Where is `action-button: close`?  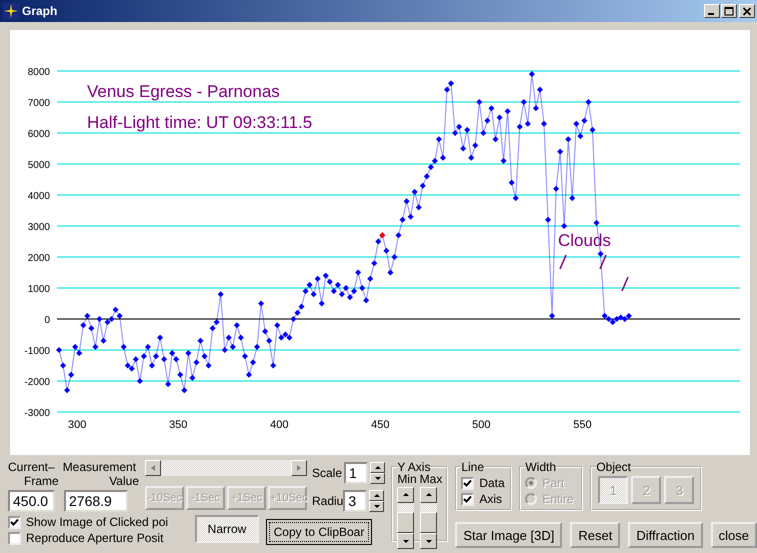 action-button: close is located at coordinates (733, 535).